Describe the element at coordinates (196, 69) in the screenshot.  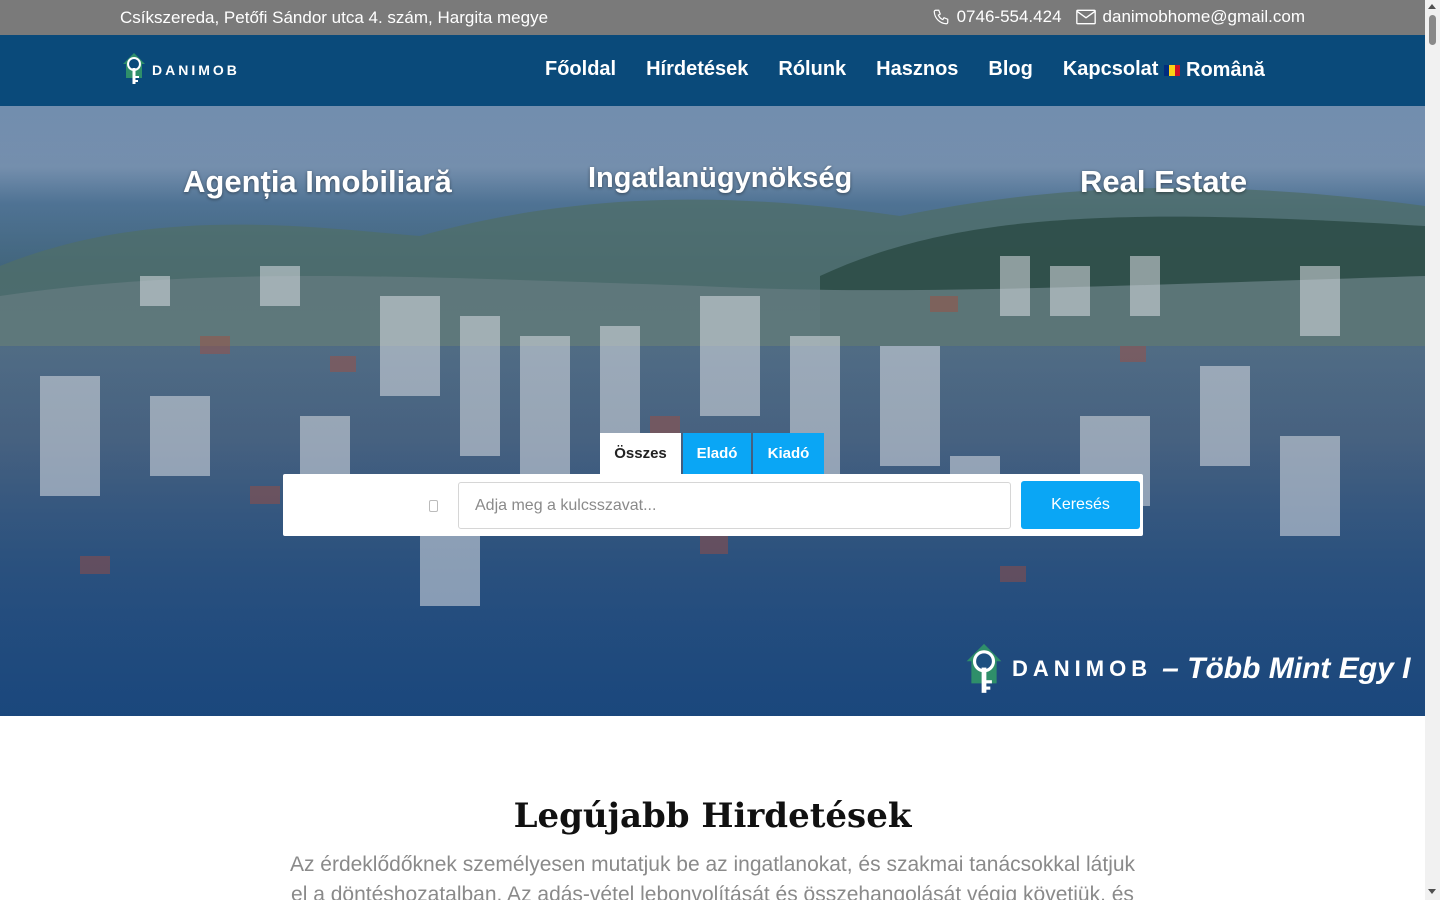
I see `logo-text: DANIMOB` at that location.